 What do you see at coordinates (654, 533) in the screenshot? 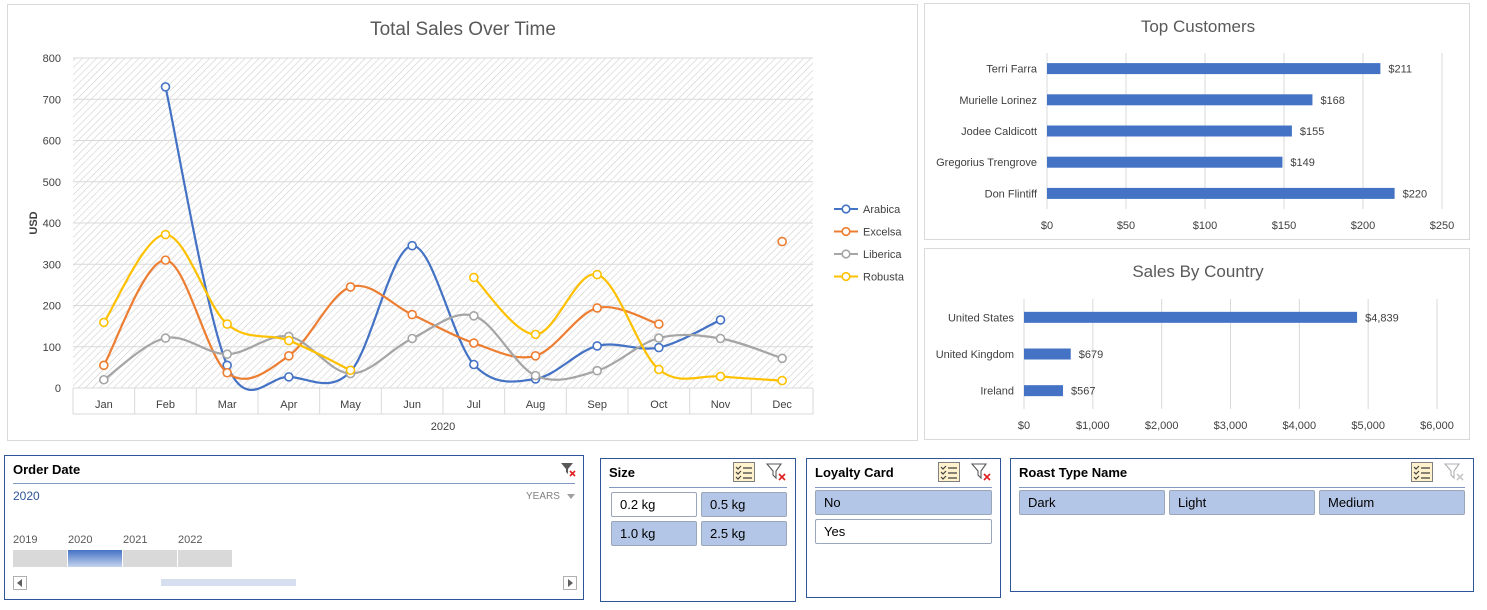
I see `size-item-1-0-kg: 1.0 kg` at bounding box center [654, 533].